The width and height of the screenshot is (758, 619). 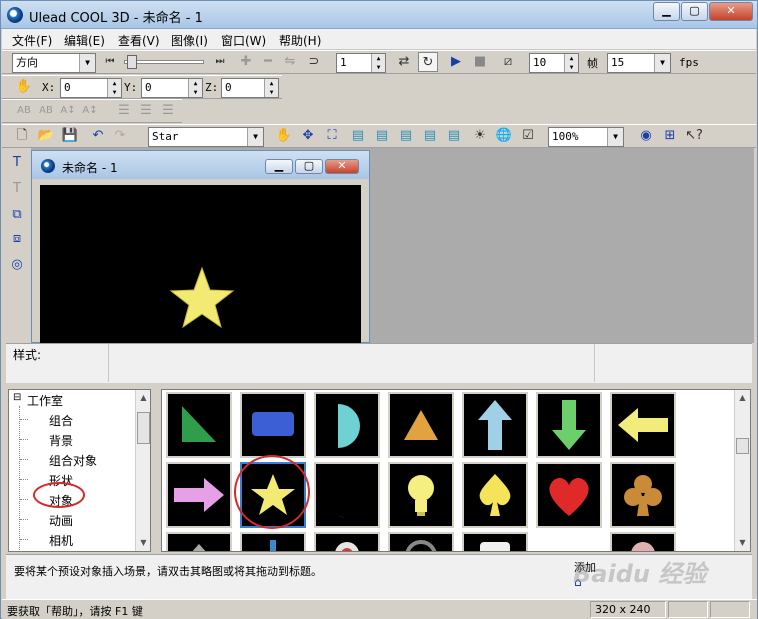 I want to click on line-spacing-icon: A↕, so click(x=90, y=111).